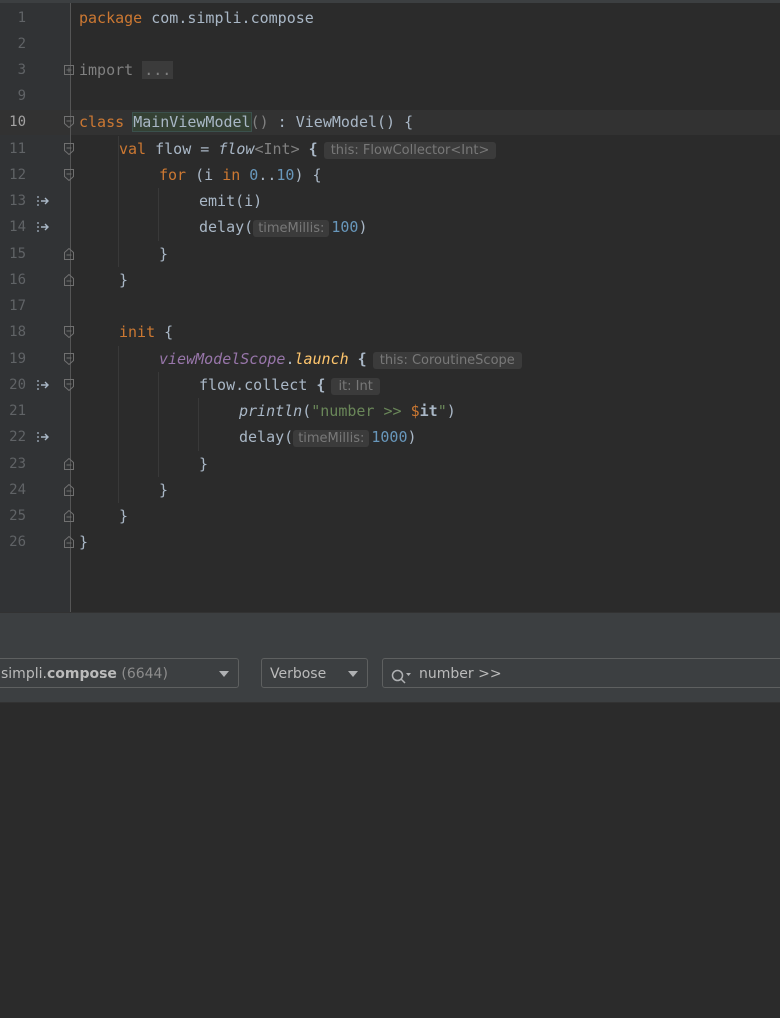 This screenshot has width=780, height=1018. Describe the element at coordinates (13, 18) in the screenshot. I see `line-number: 1` at that location.